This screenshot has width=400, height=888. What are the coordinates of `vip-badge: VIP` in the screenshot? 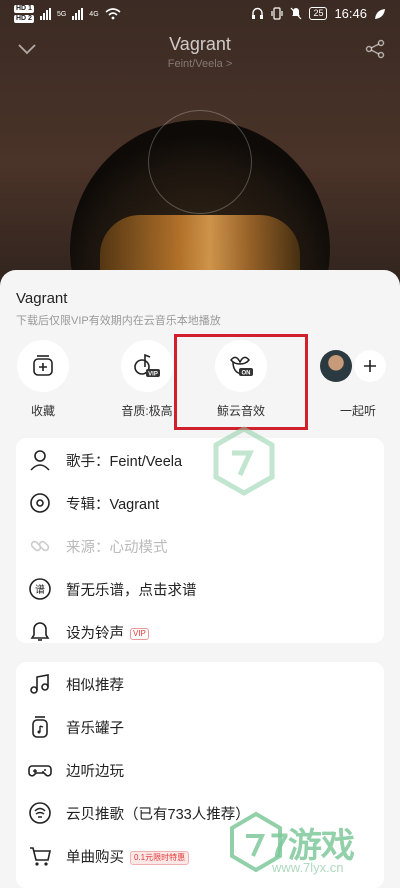 It's located at (139, 634).